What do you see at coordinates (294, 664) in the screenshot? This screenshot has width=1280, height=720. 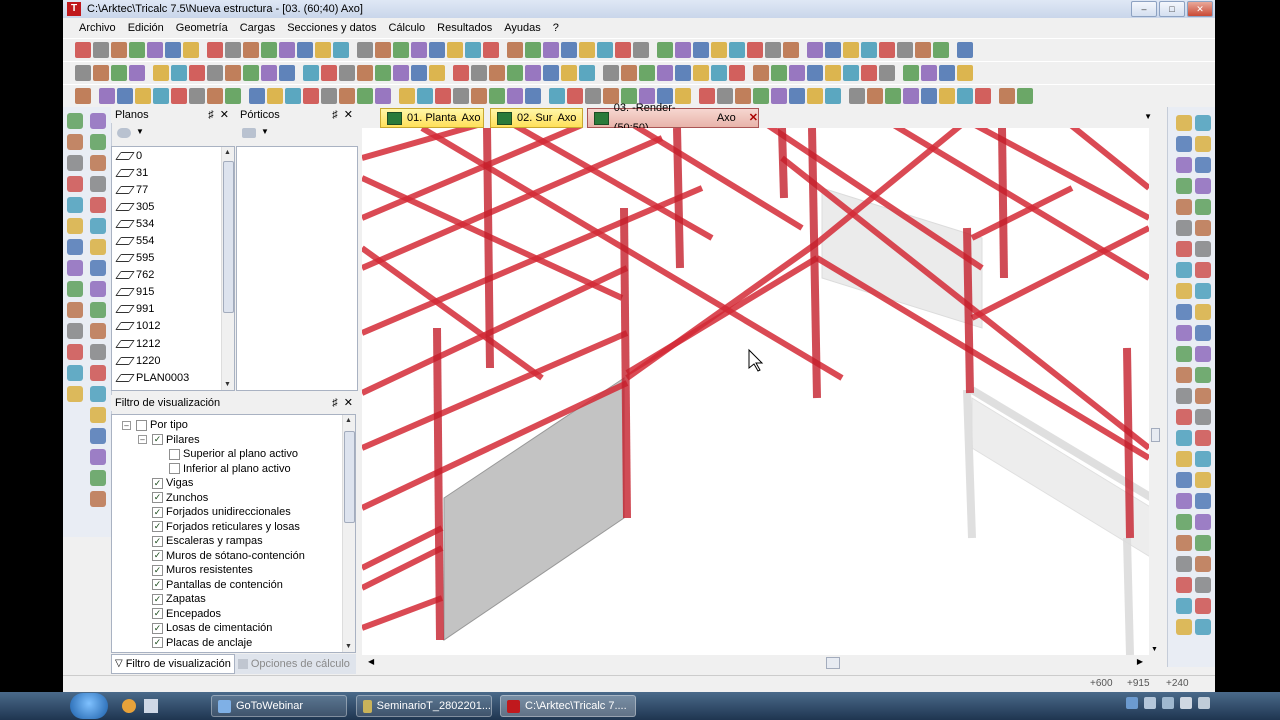 I see `tab-opciones-calculo: Opciones de cálculo` at bounding box center [294, 664].